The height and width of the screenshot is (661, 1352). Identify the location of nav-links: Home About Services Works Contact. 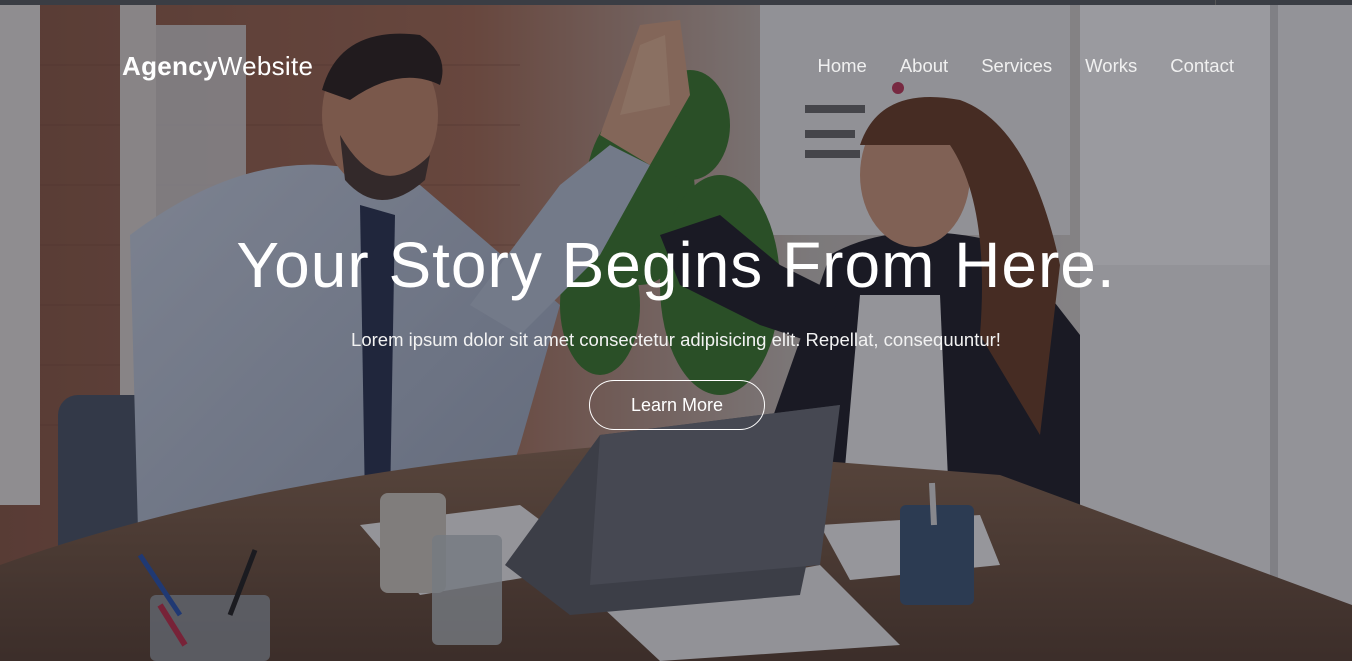
(1025, 66).